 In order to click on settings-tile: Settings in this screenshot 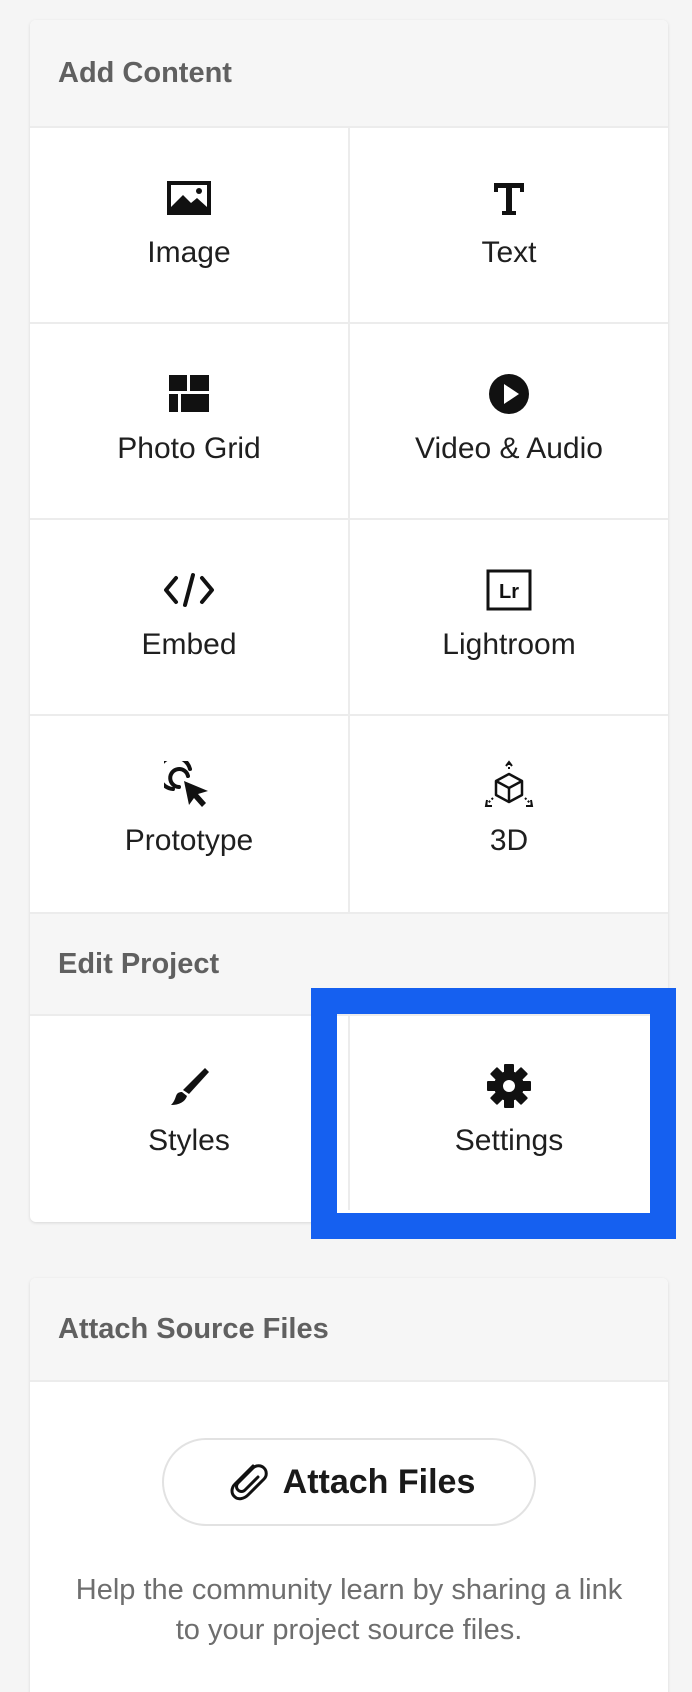, I will do `click(509, 1113)`.